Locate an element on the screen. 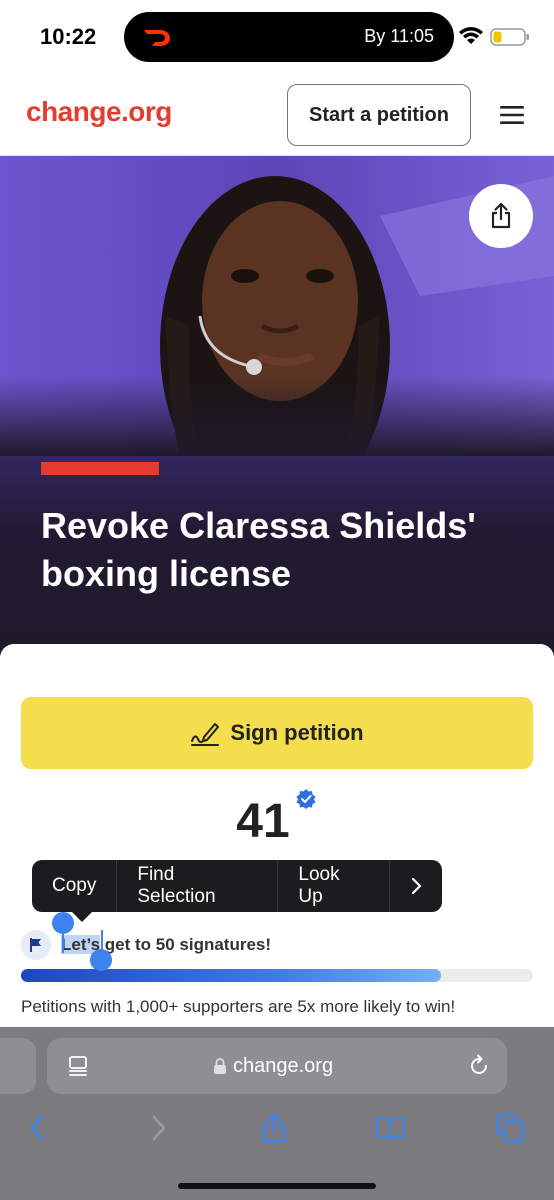 The image size is (554, 1200). forward-icon is located at coordinates (158, 1128).